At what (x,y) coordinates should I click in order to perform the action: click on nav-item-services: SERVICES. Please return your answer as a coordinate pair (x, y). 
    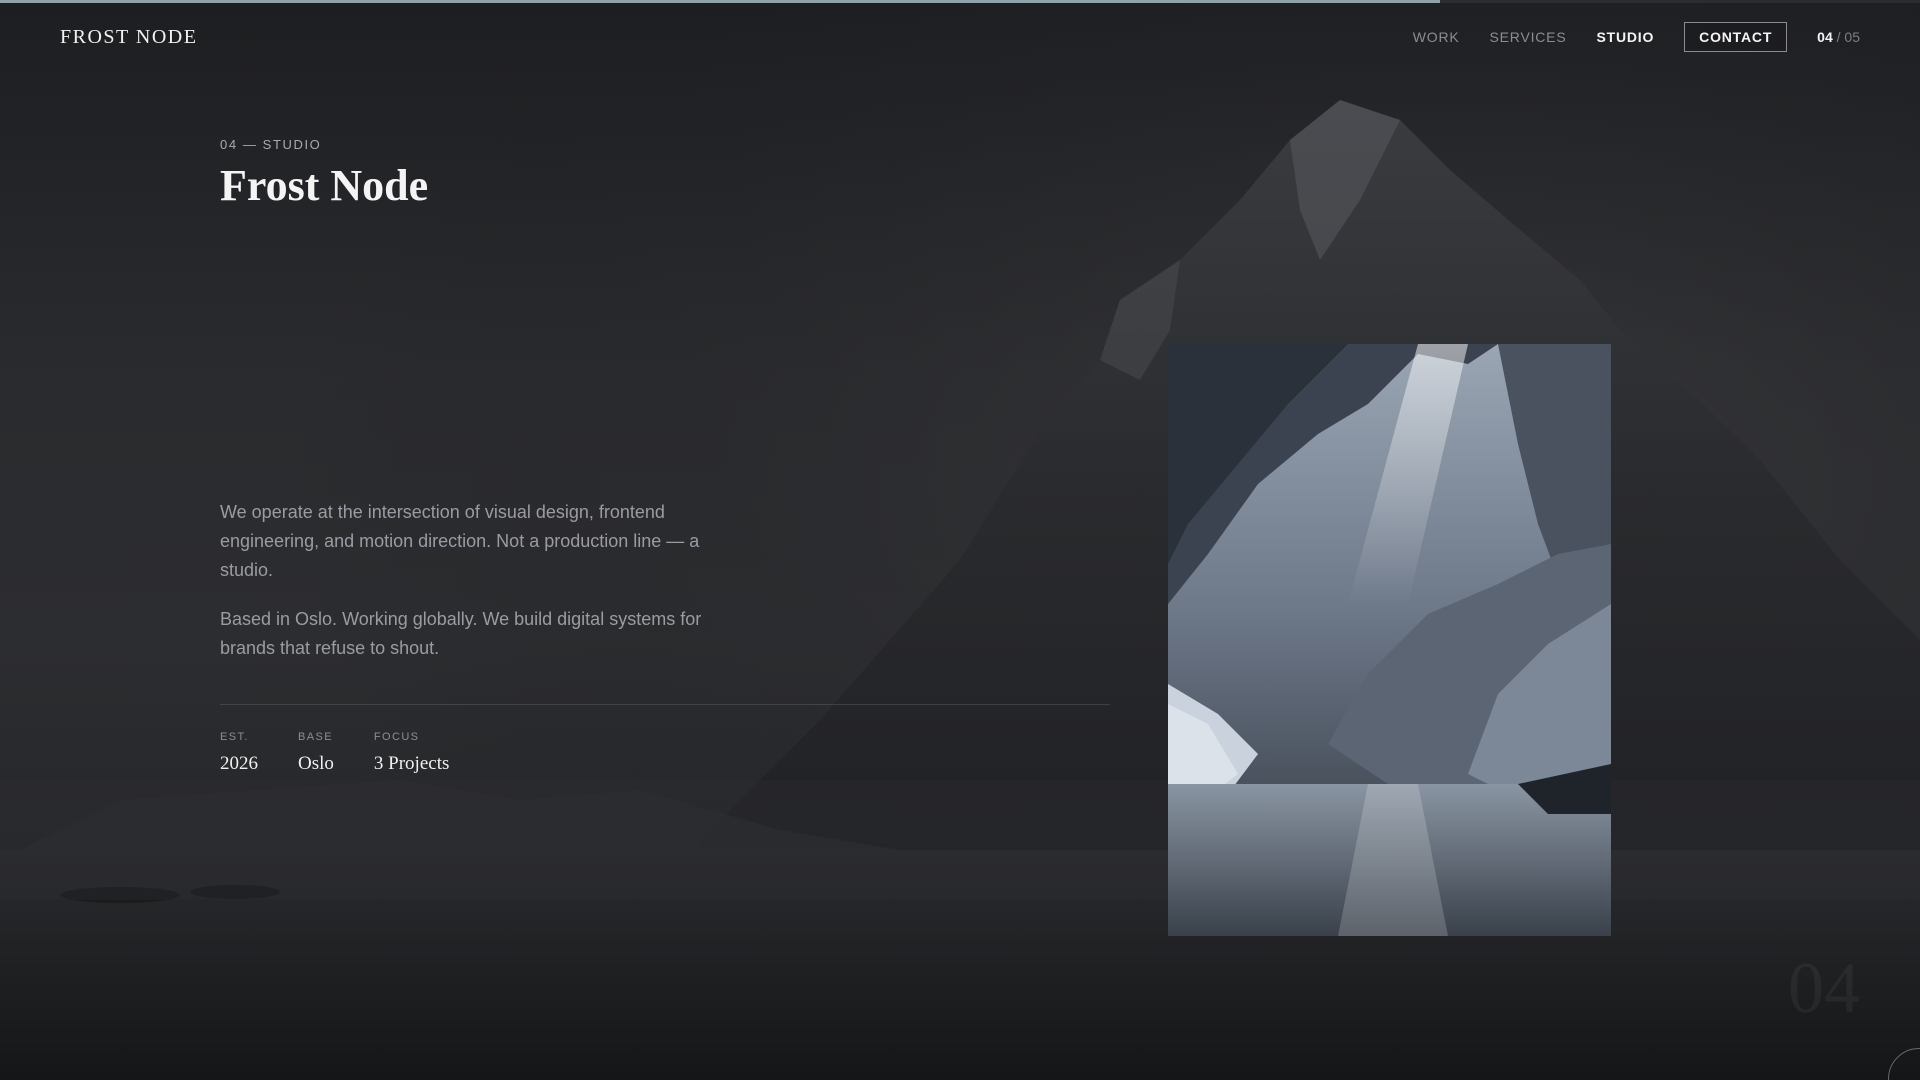
    Looking at the image, I should click on (1528, 37).